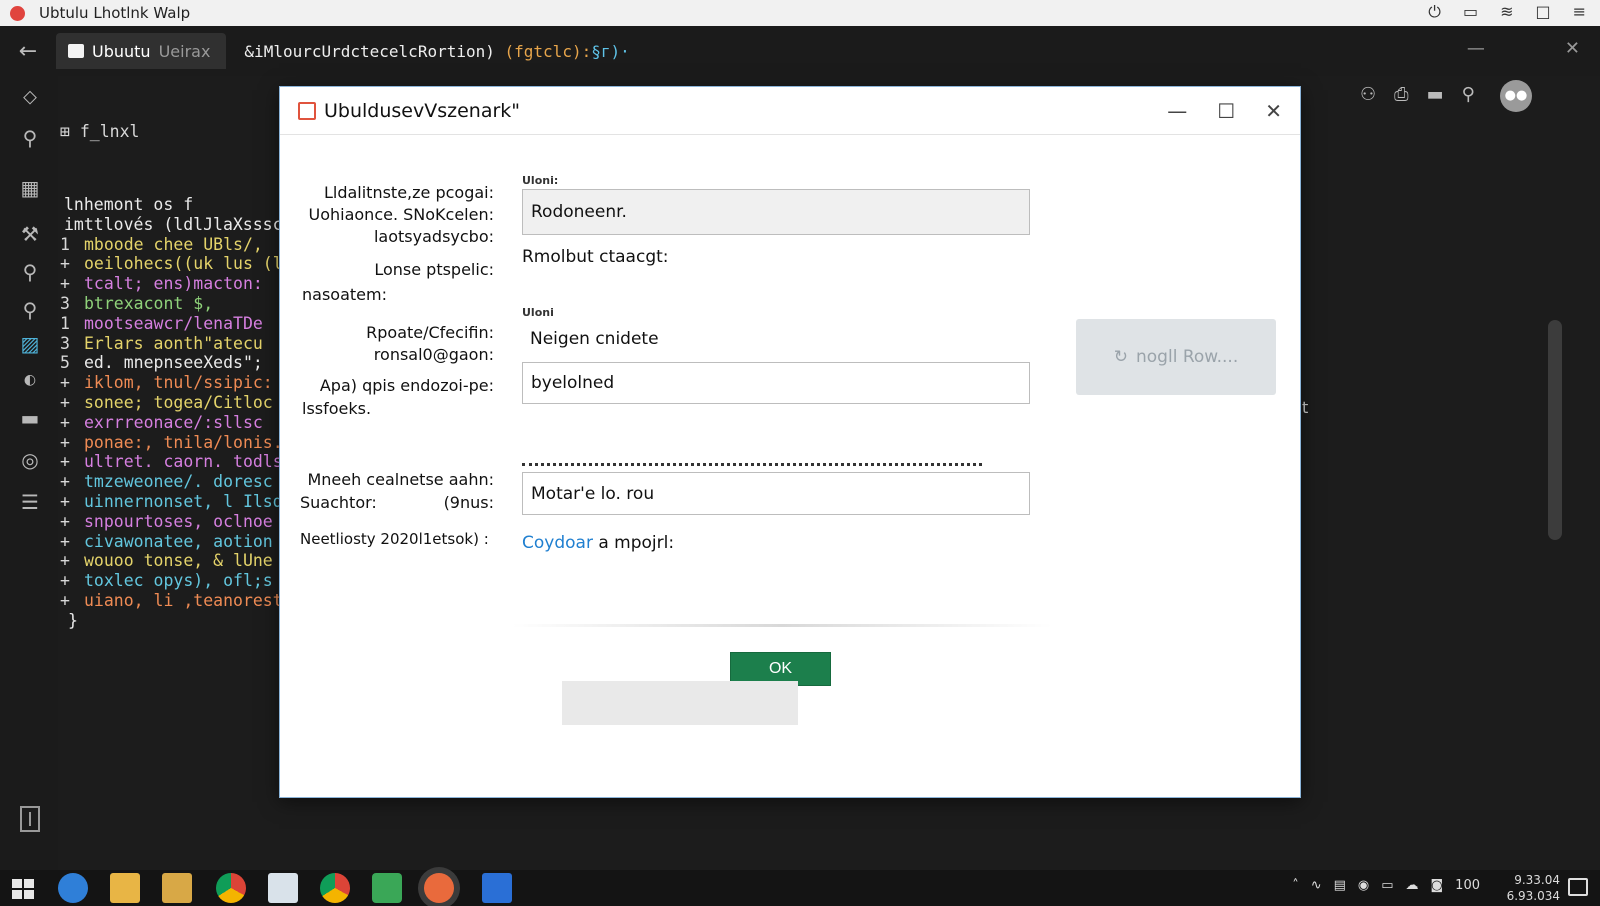  I want to click on line-text: ultret. caorn. todlsc, so click(188, 462).